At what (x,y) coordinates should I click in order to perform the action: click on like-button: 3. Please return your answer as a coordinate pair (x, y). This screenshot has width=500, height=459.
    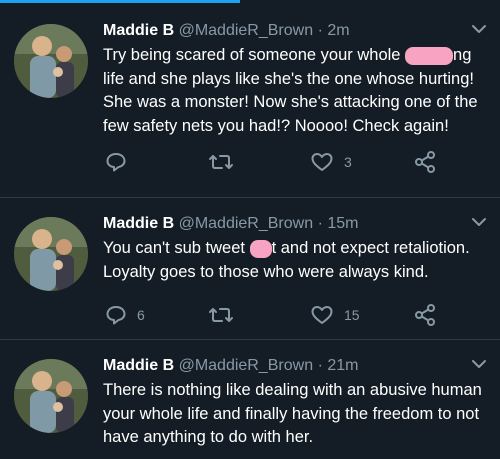
    Looking at the image, I should click on (331, 162).